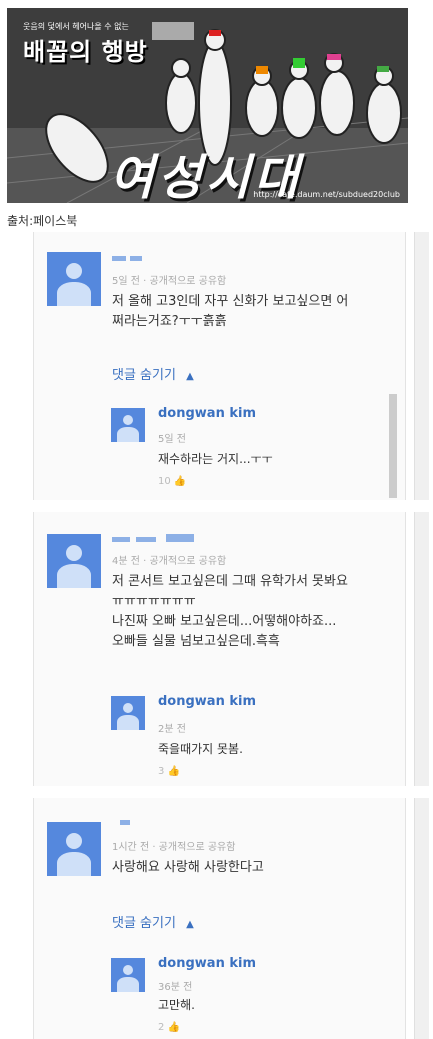 The height and width of the screenshot is (1039, 433). What do you see at coordinates (85, 52) in the screenshot?
I see `banner-title: 배꼽의 행방` at bounding box center [85, 52].